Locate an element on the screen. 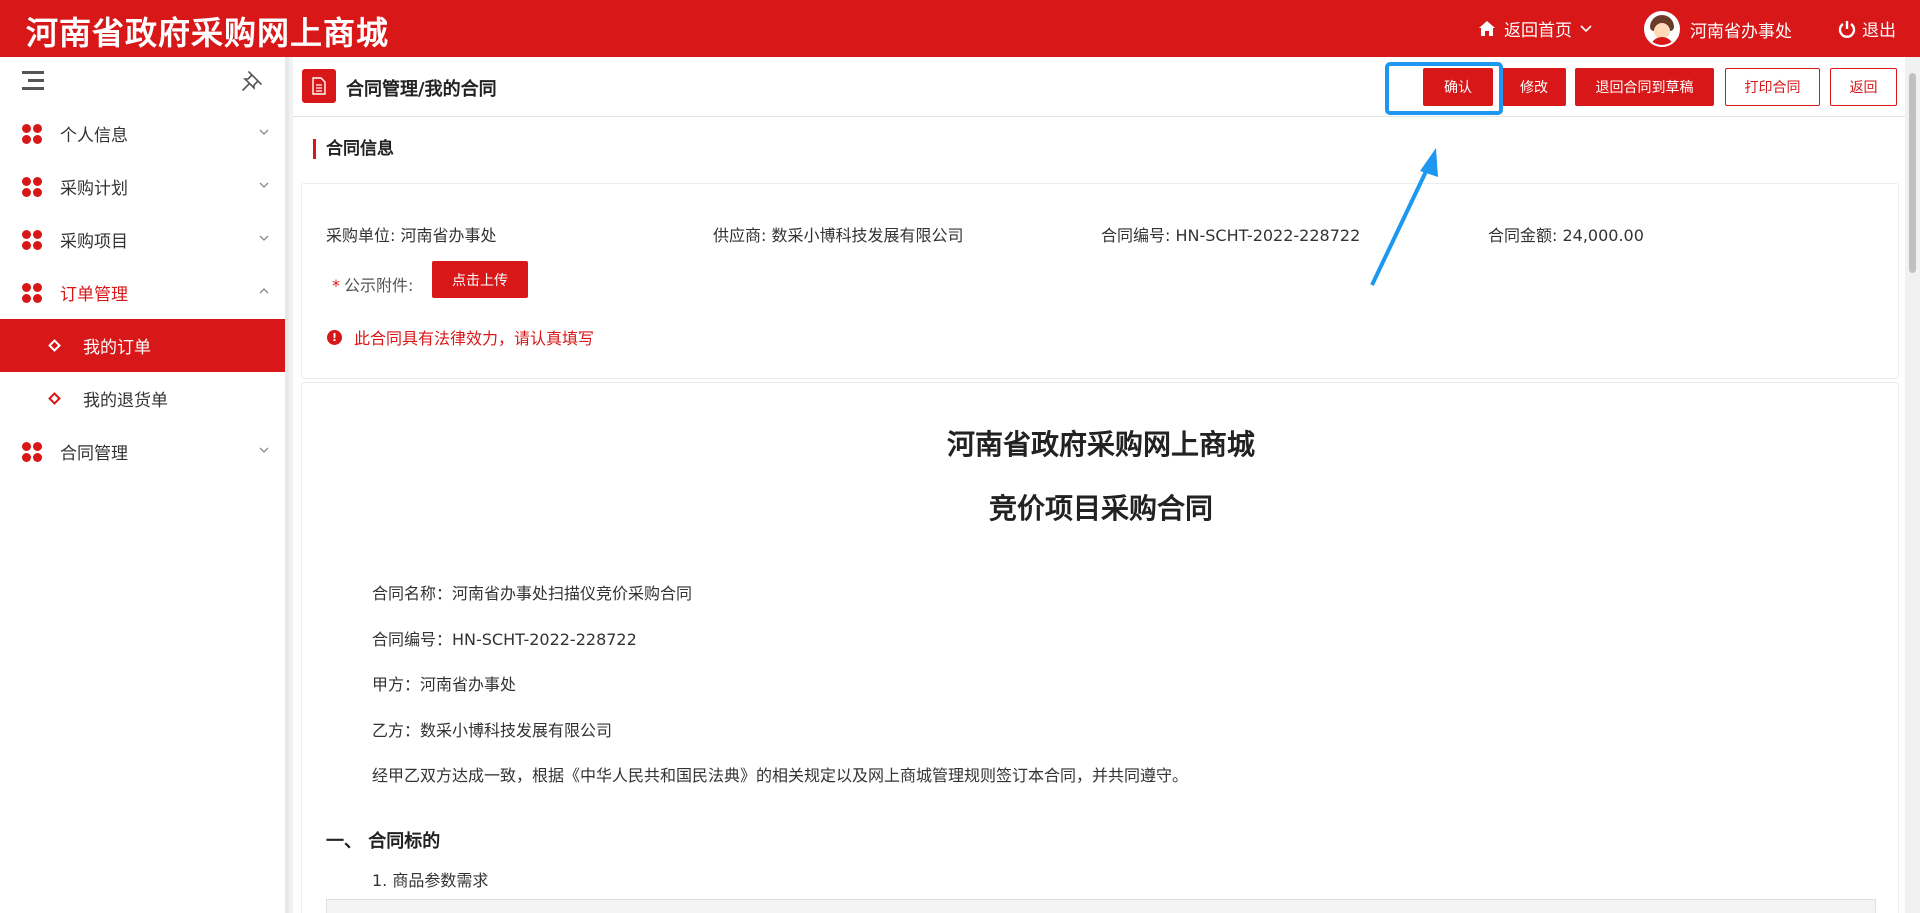 Image resolution: width=1920 pixels, height=913 pixels. breadcrumb: 合同管理/我的合同 is located at coordinates (421, 89).